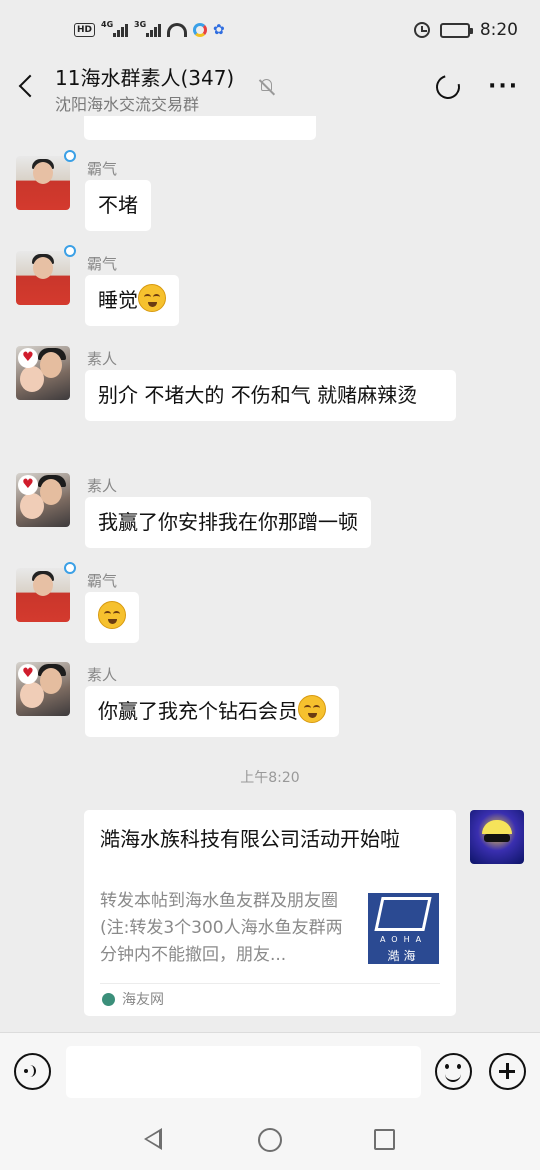  Describe the element at coordinates (32, 1071) in the screenshot. I see `voice-icon` at that location.